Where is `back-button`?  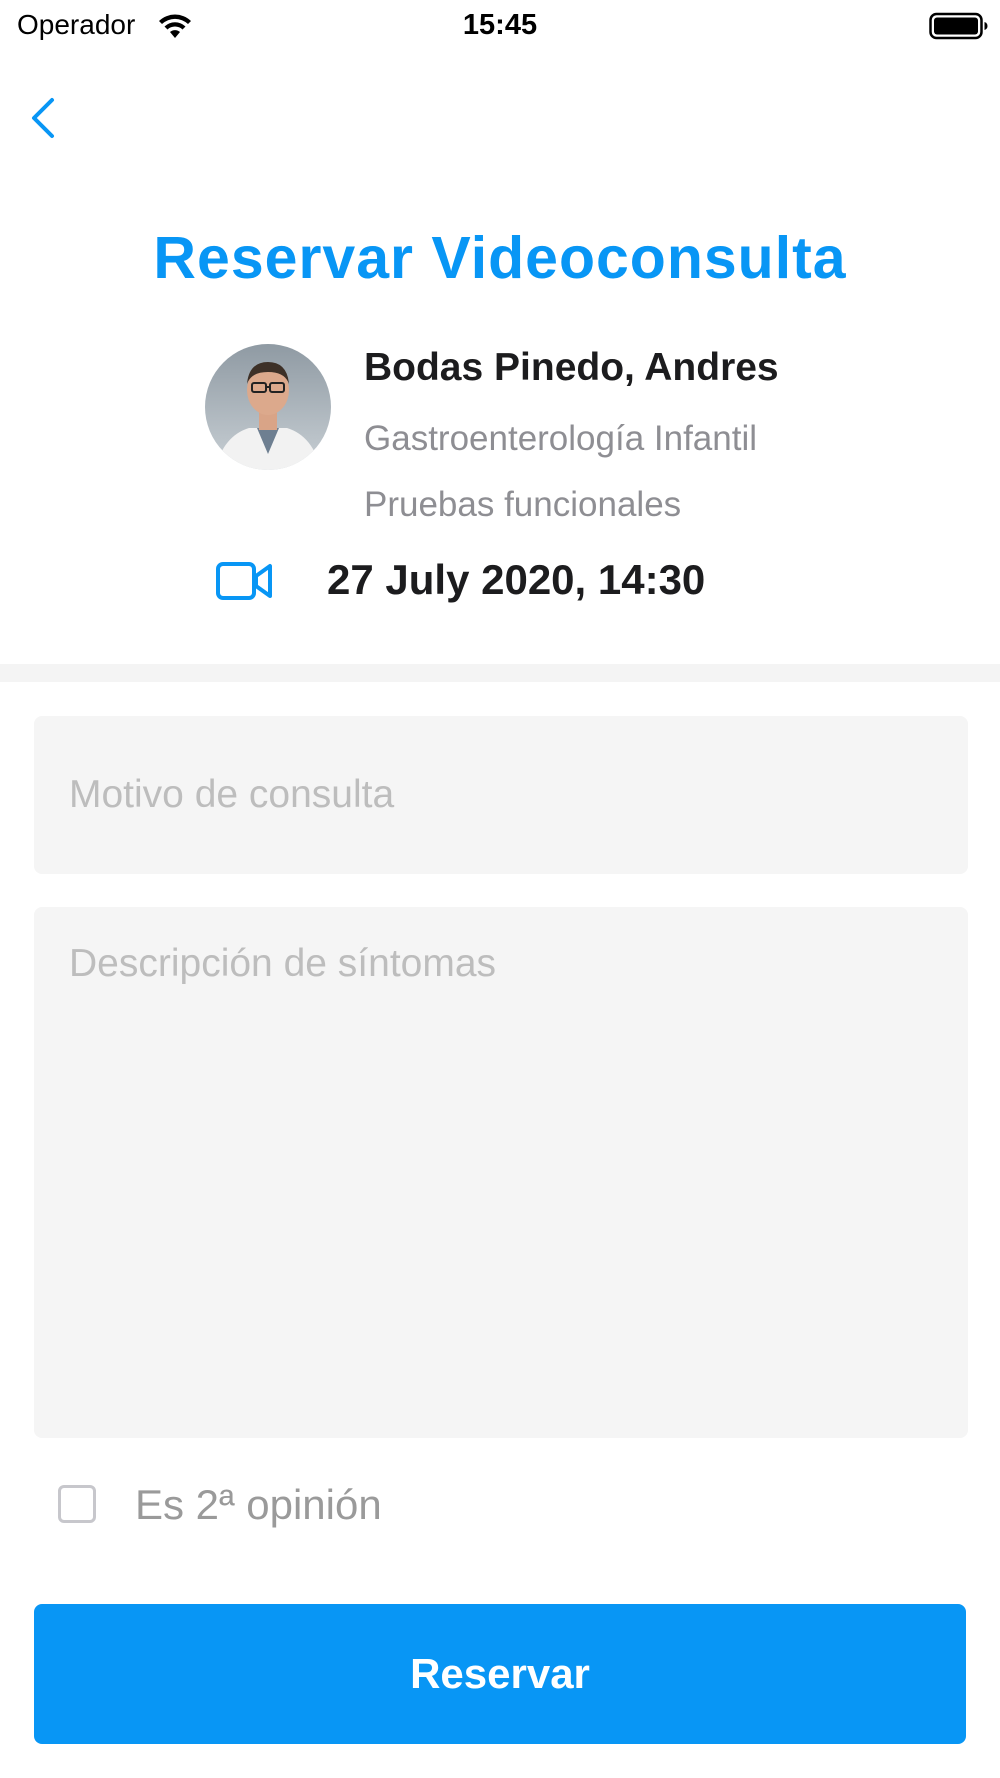 back-button is located at coordinates (45, 118).